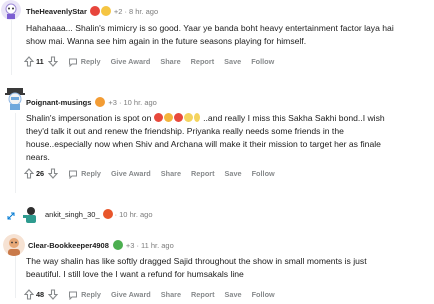 This screenshot has width=434, height=304. I want to click on emoji-icons, so click(178, 118).